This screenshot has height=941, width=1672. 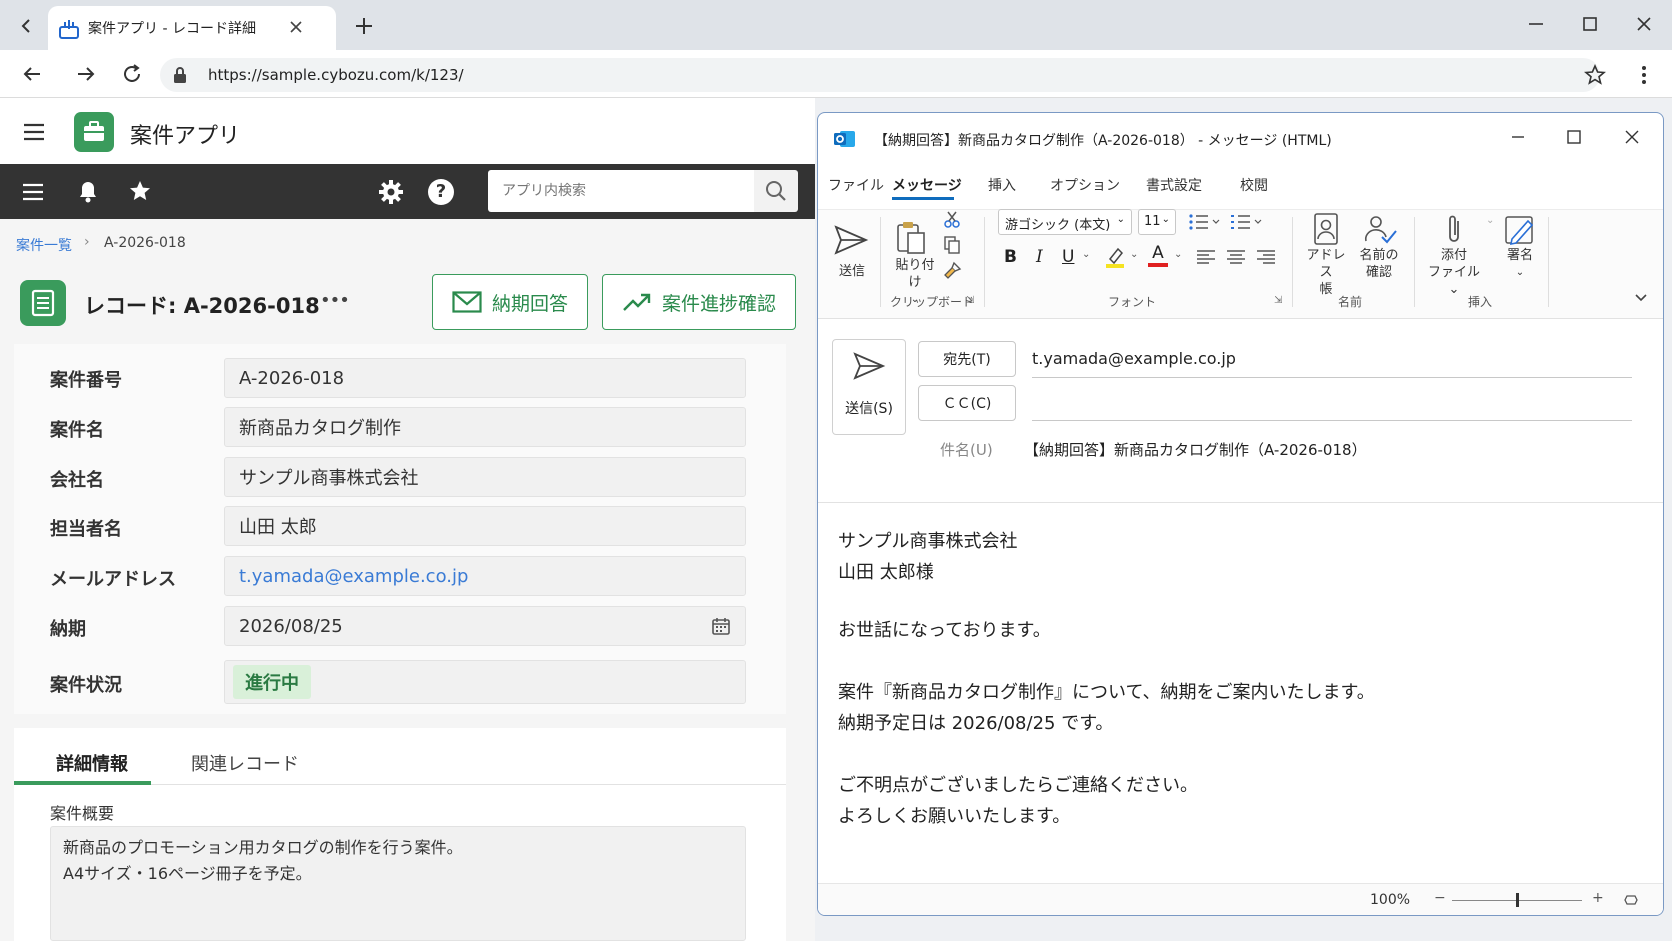 What do you see at coordinates (952, 271) in the screenshot?
I see `format-painter-icon` at bounding box center [952, 271].